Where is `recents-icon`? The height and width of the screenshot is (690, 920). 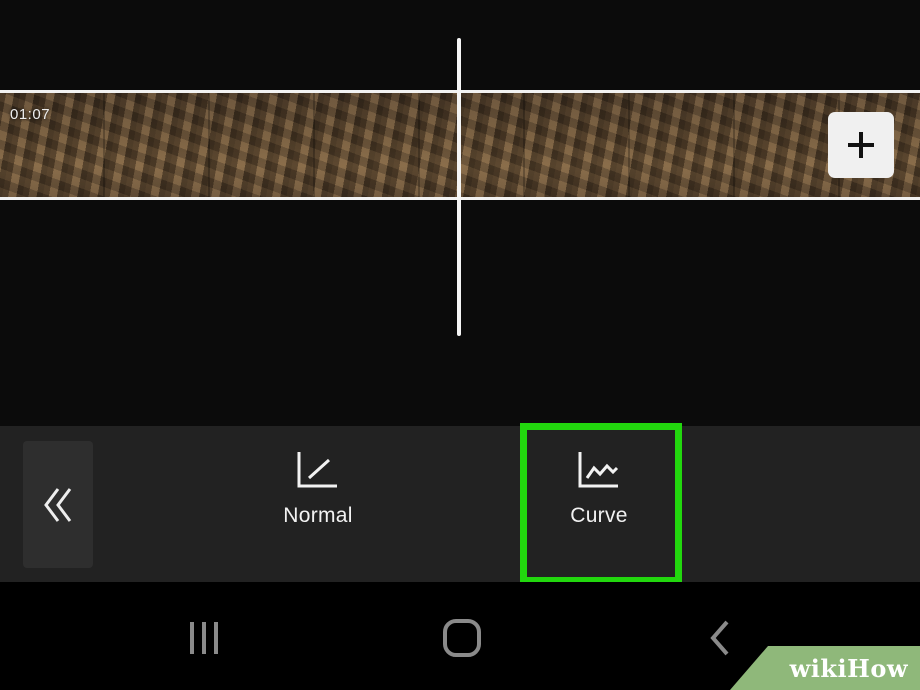 recents-icon is located at coordinates (204, 638).